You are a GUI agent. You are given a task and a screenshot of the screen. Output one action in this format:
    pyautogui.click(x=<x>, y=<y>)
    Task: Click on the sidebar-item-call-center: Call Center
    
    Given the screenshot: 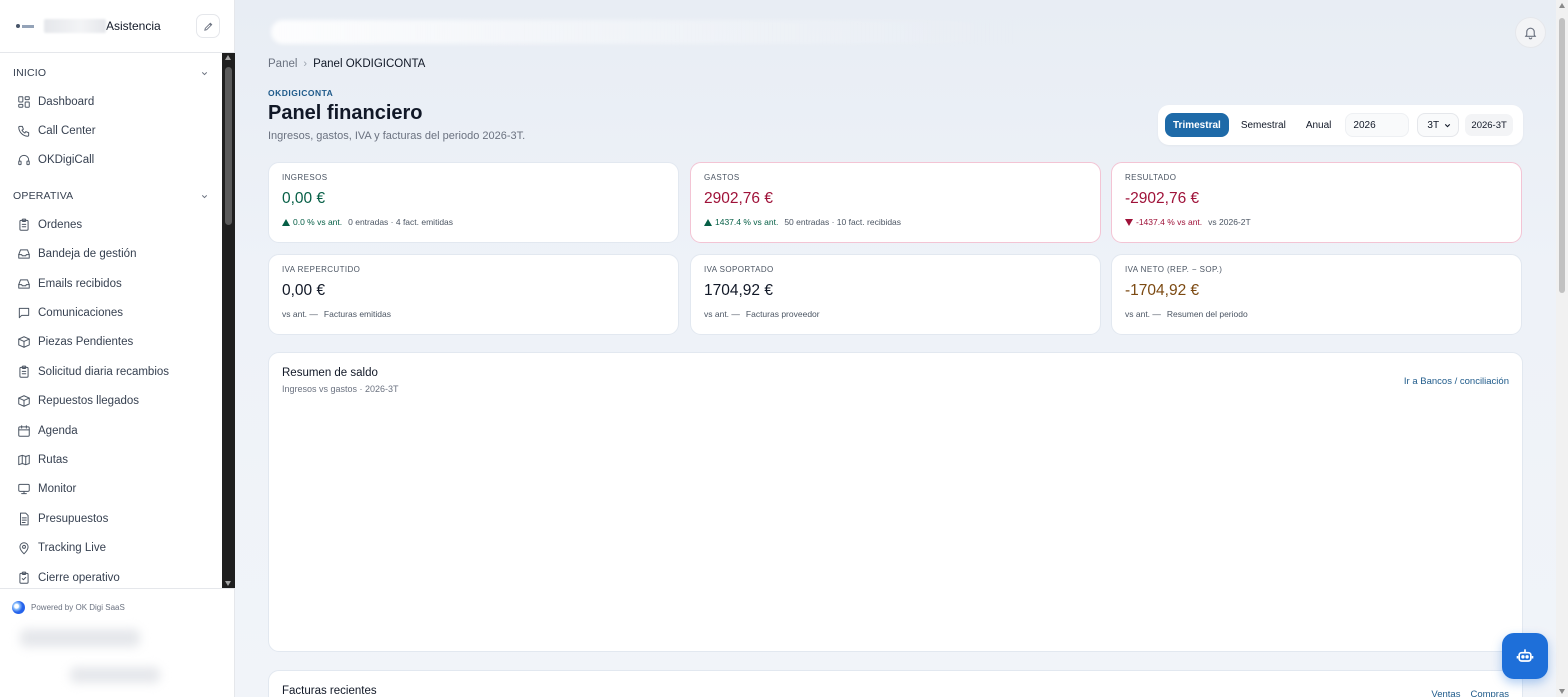 What is the action you would take?
    pyautogui.click(x=111, y=130)
    